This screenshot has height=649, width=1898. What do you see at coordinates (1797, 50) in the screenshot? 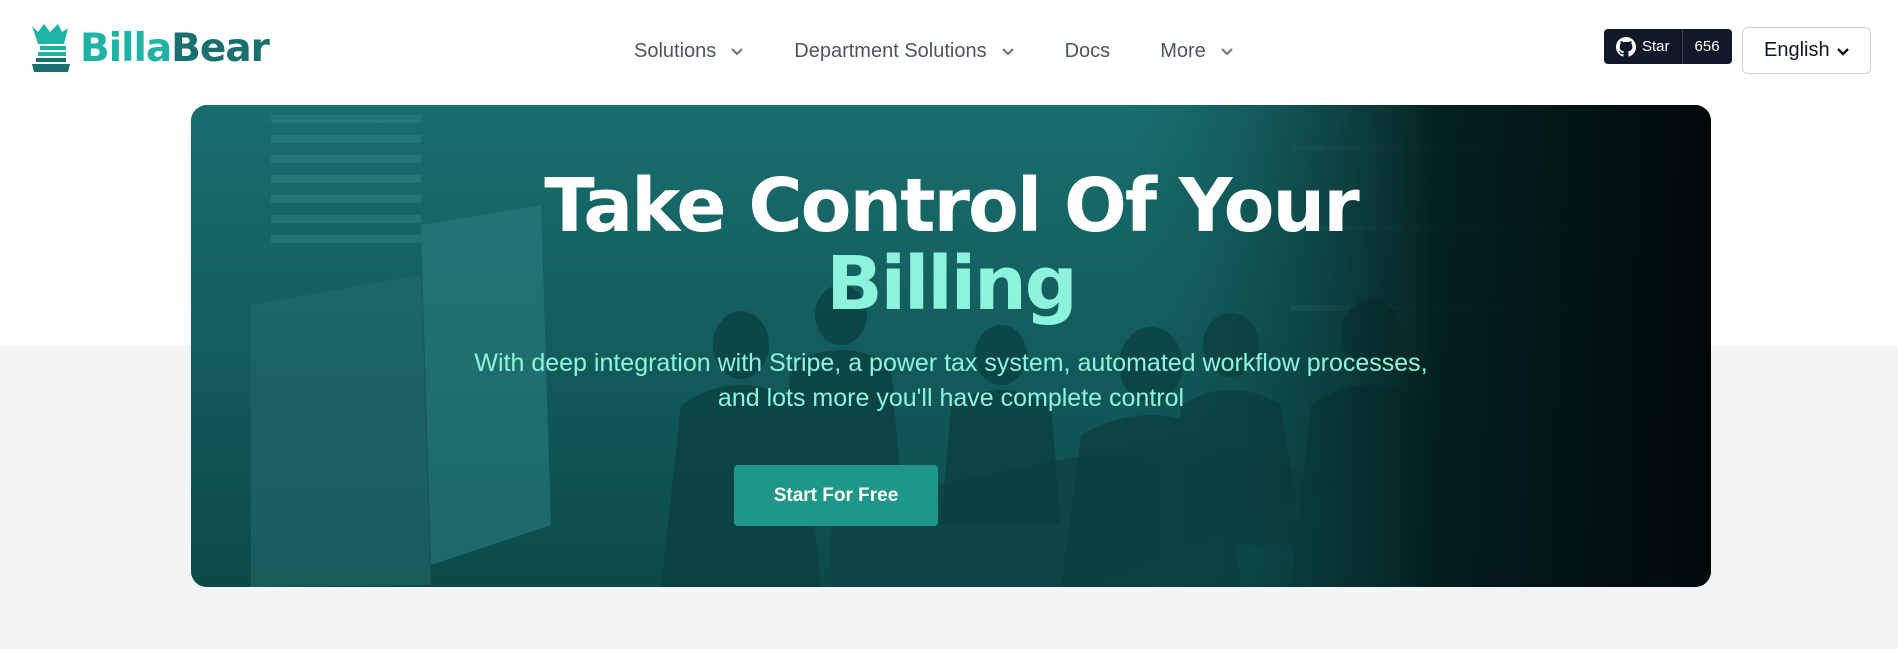
I see `language-label: English` at bounding box center [1797, 50].